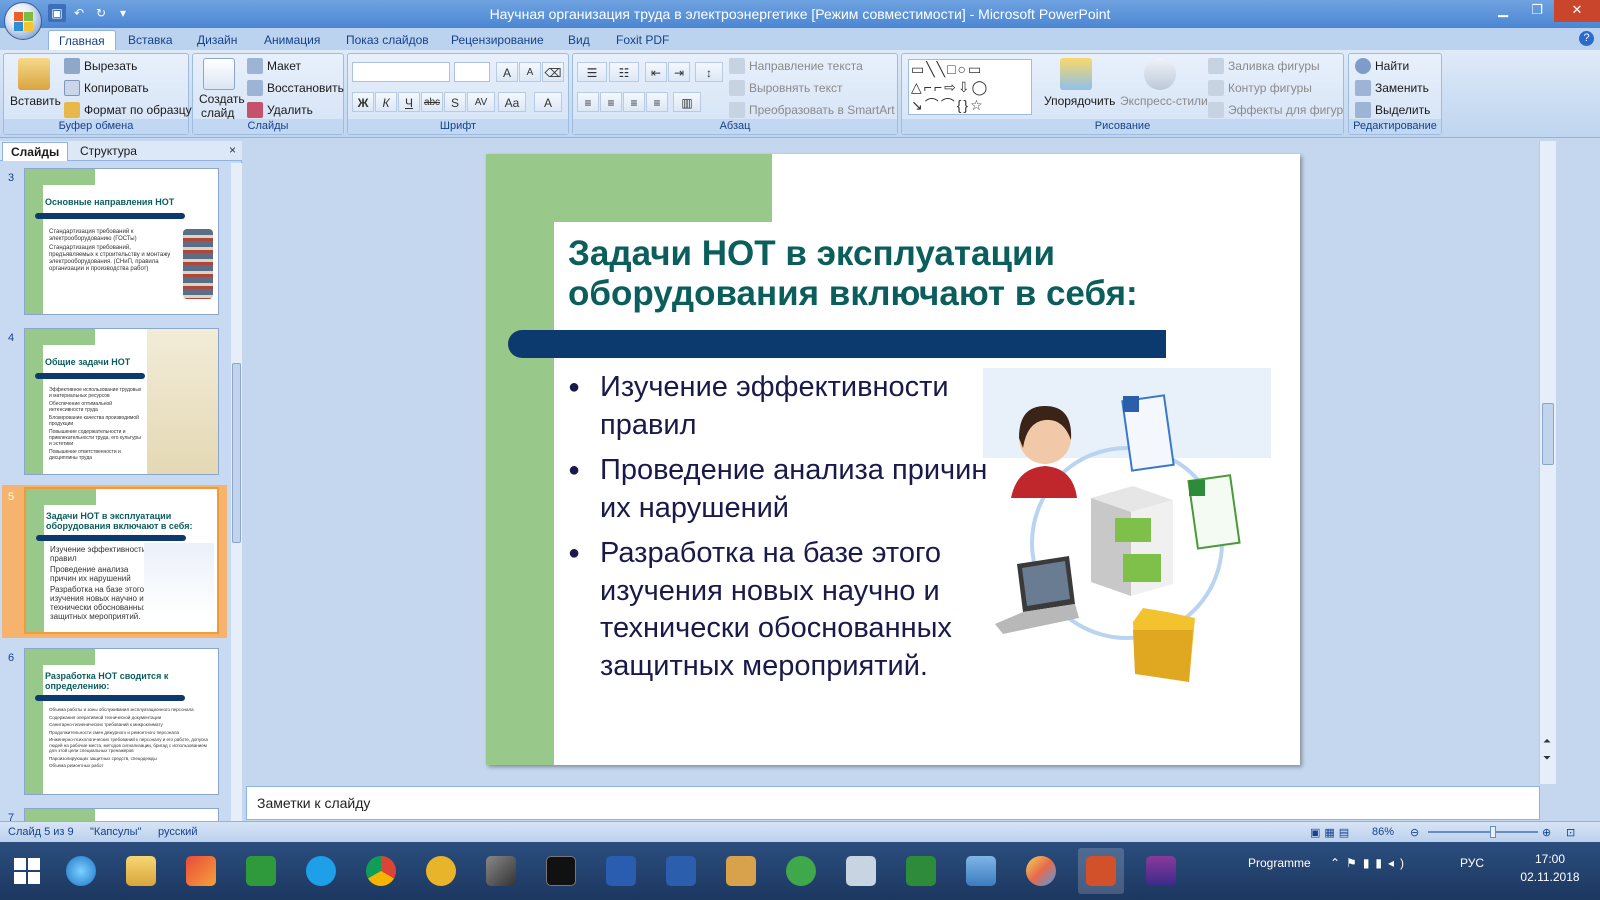  I want to click on clear-format-button: ⌫, so click(553, 72).